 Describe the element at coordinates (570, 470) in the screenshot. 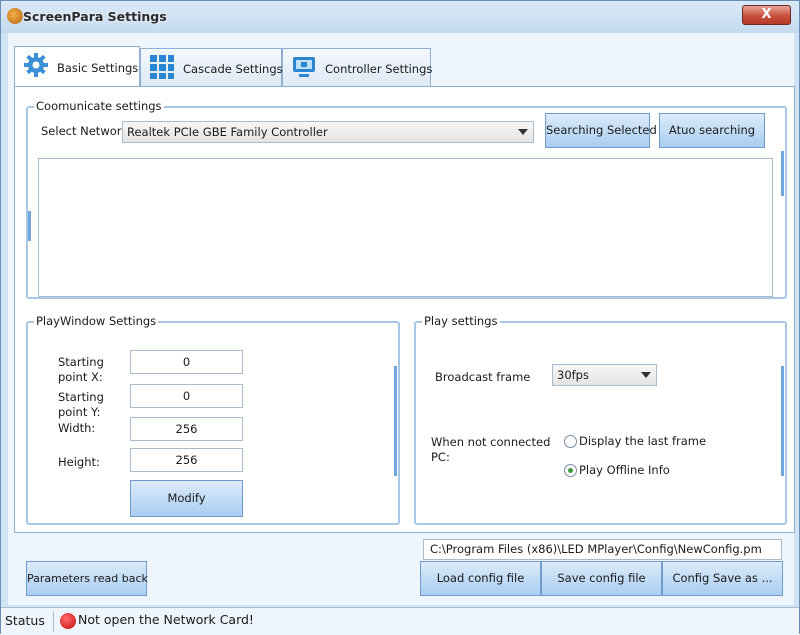

I see `radio-offline-info` at that location.